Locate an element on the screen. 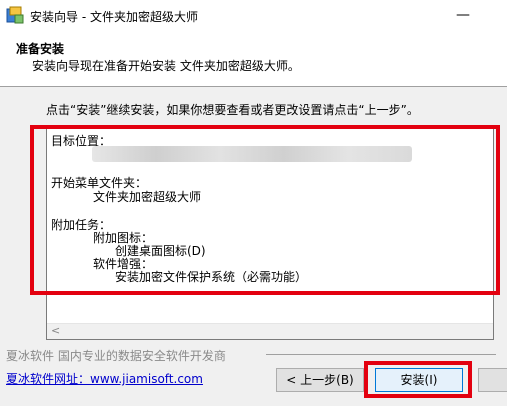 The width and height of the screenshot is (507, 406). back-button: < 上一步(B) is located at coordinates (320, 380).